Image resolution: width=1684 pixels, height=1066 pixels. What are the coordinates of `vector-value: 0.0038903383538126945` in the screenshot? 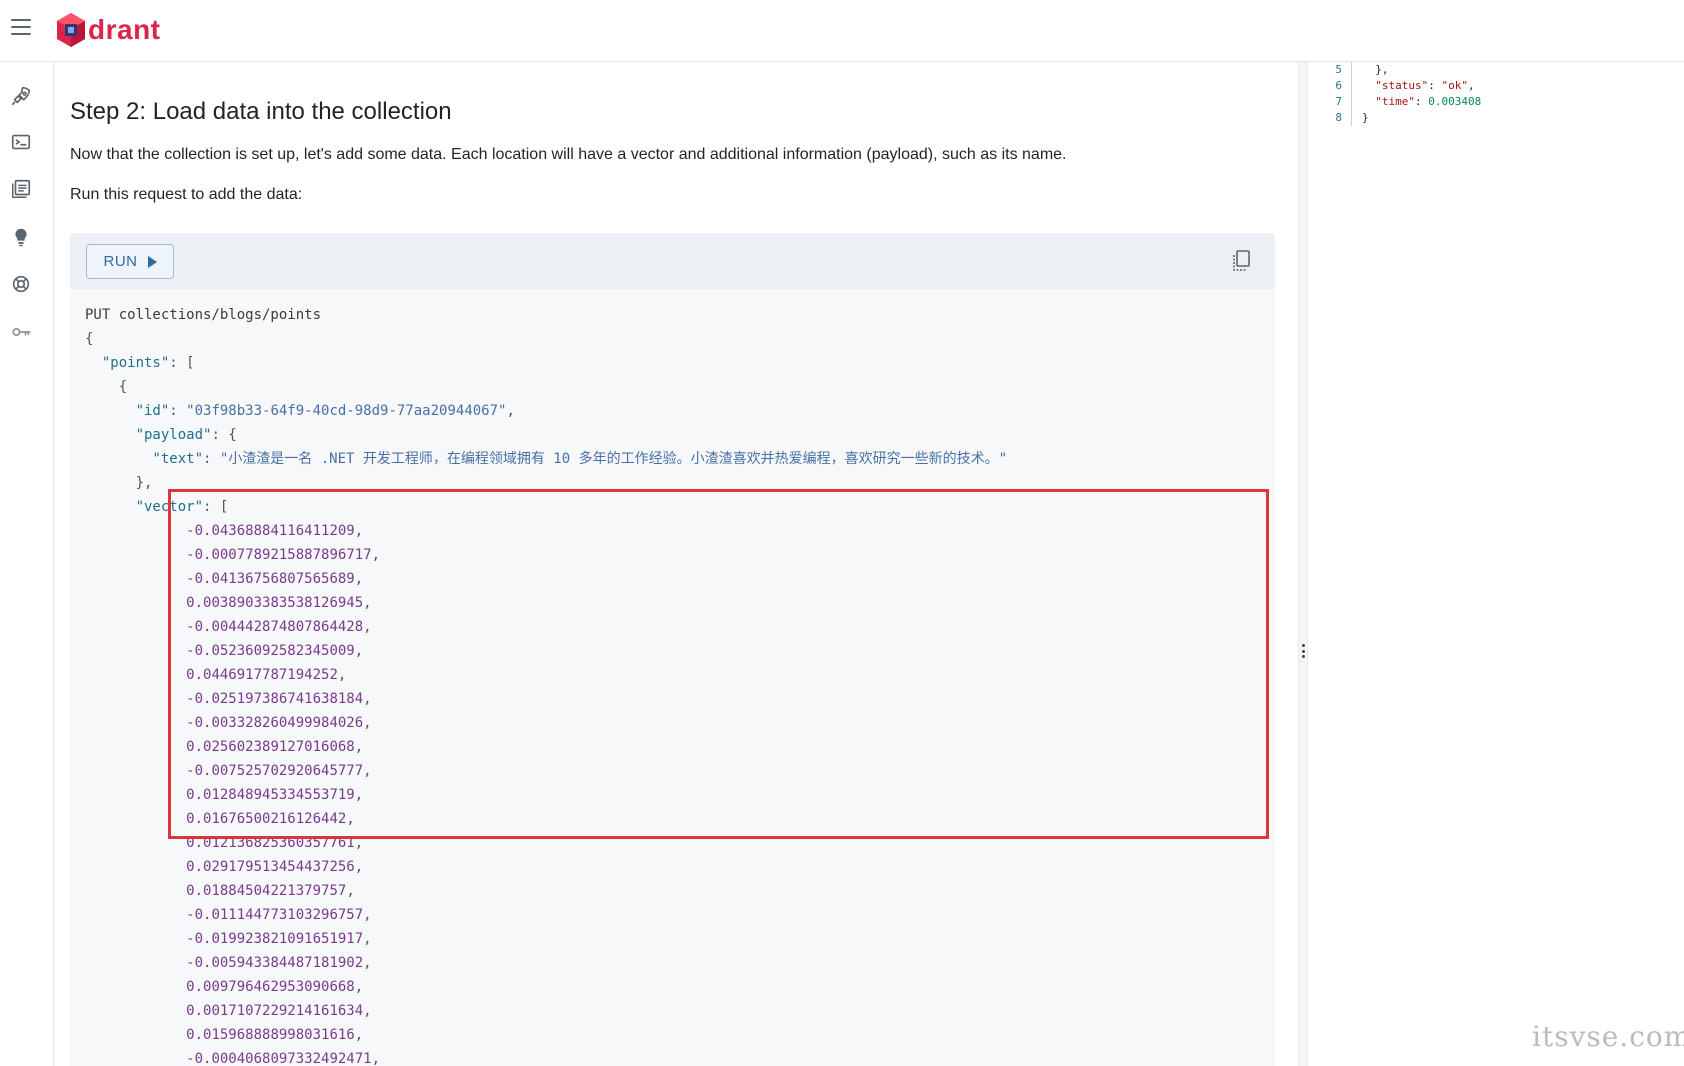 It's located at (275, 603).